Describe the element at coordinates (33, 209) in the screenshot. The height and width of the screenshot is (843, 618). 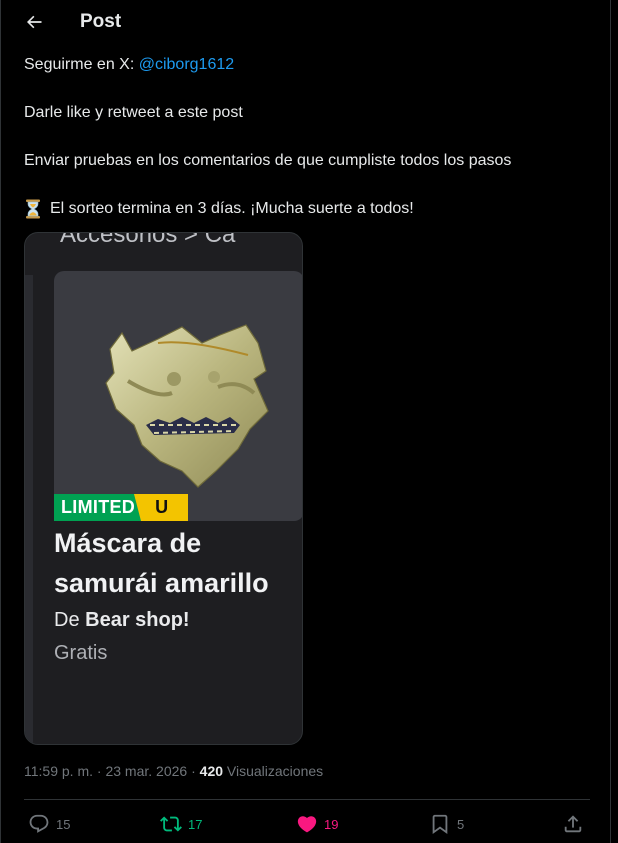
I see `hourglass-icon` at that location.